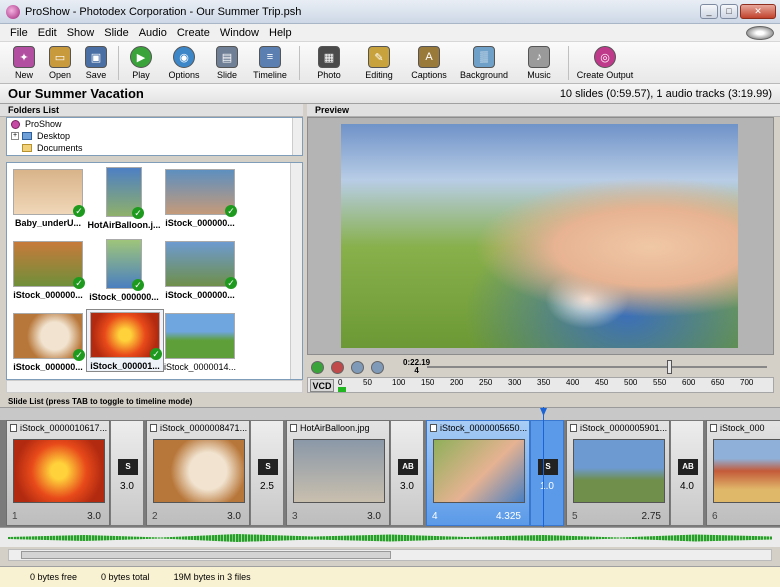 This screenshot has width=780, height=587. Describe the element at coordinates (15, 124) in the screenshot. I see `proshow-folder-icon` at that location.